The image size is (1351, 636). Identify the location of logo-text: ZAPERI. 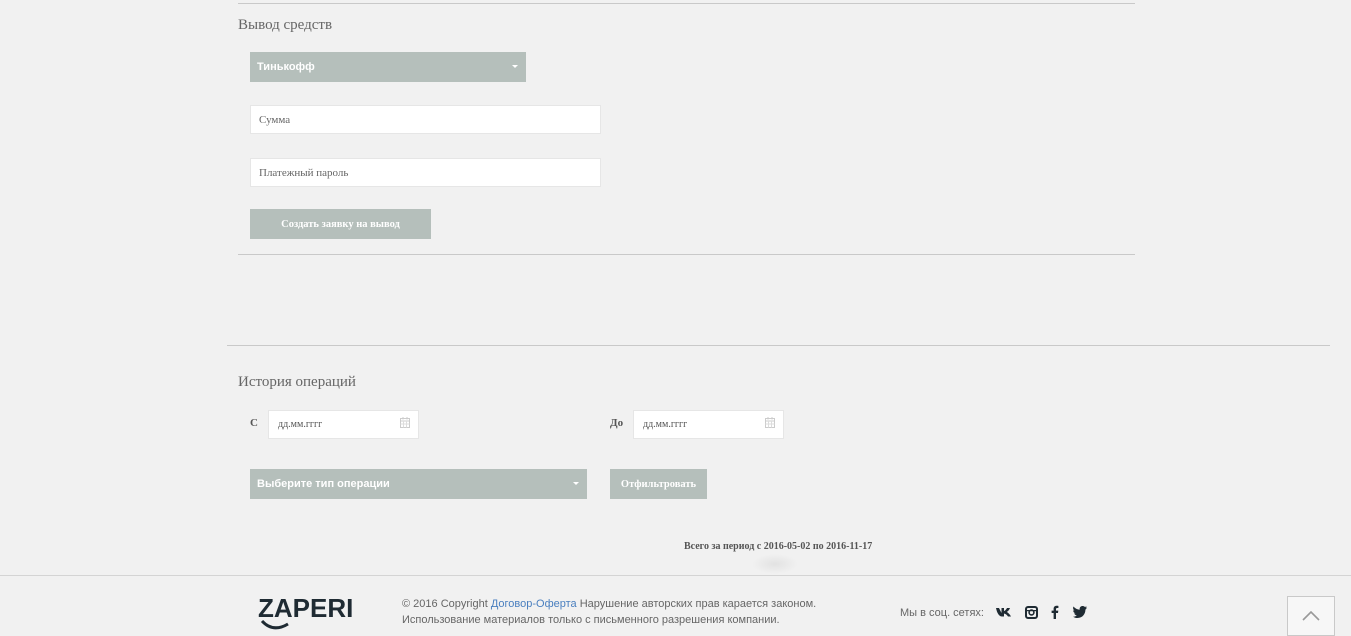
(305, 608).